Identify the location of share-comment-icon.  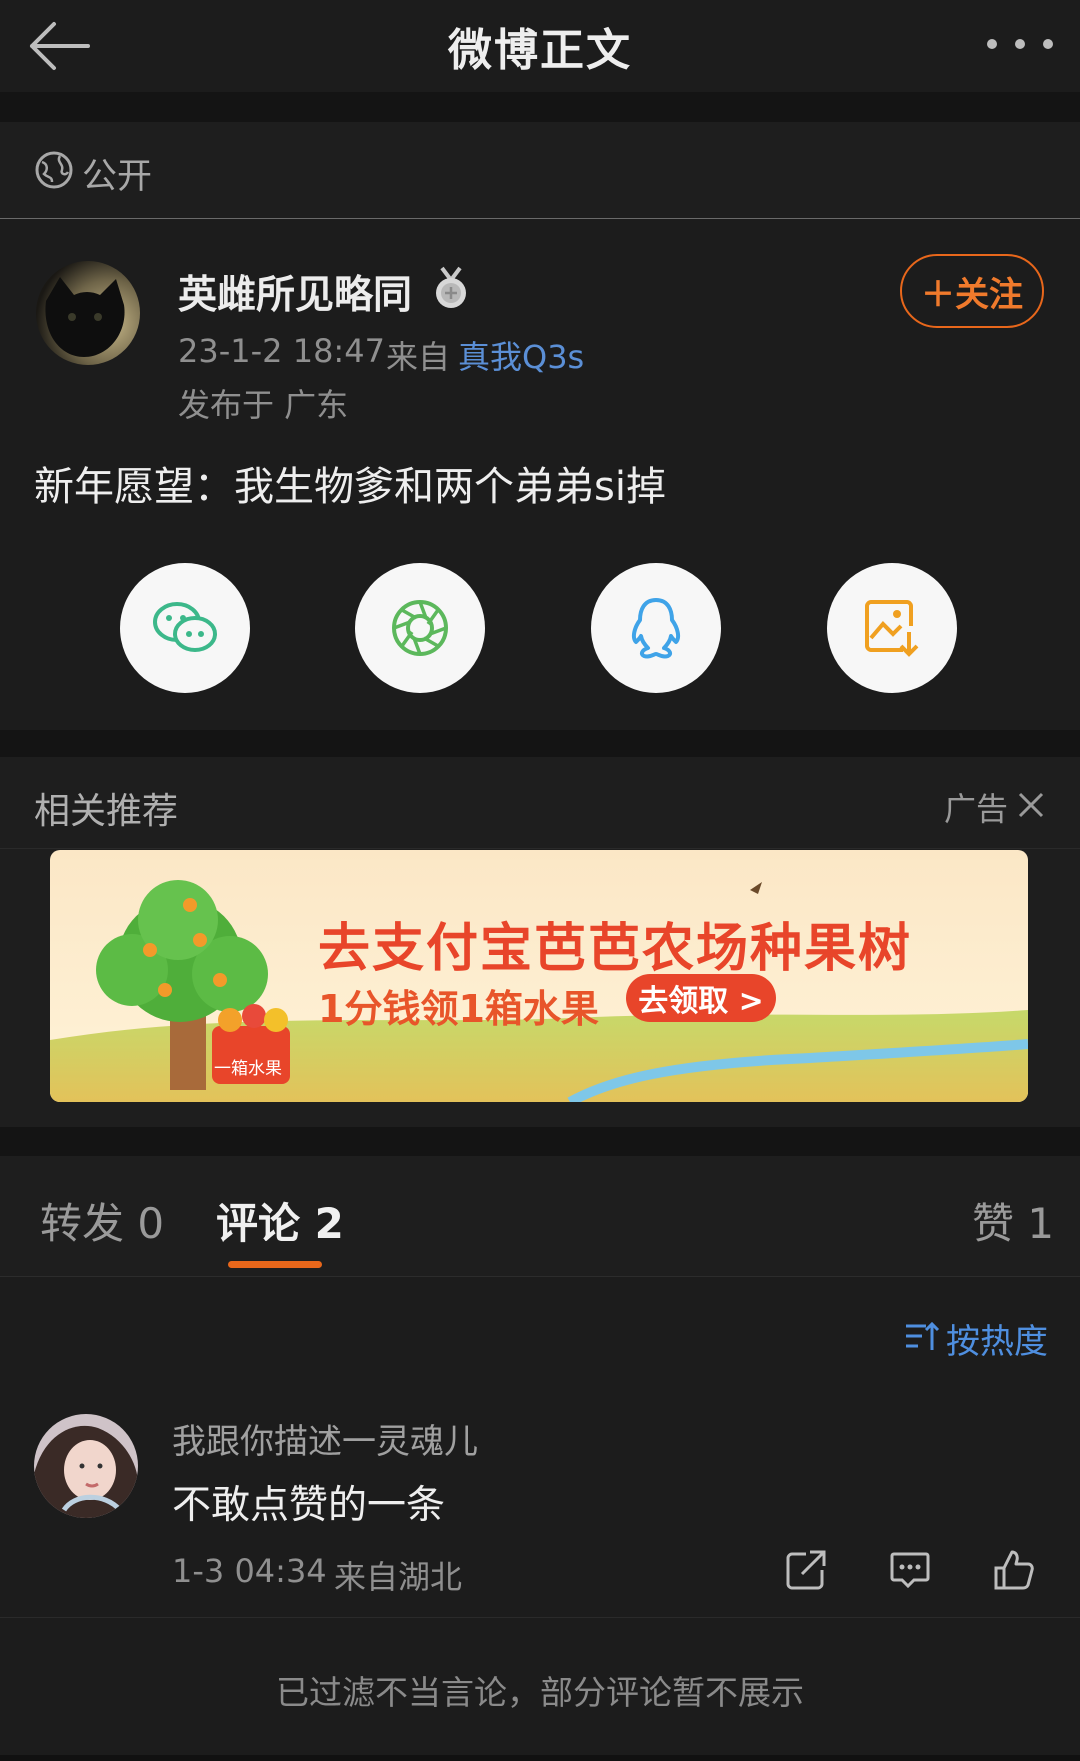
(806, 1570).